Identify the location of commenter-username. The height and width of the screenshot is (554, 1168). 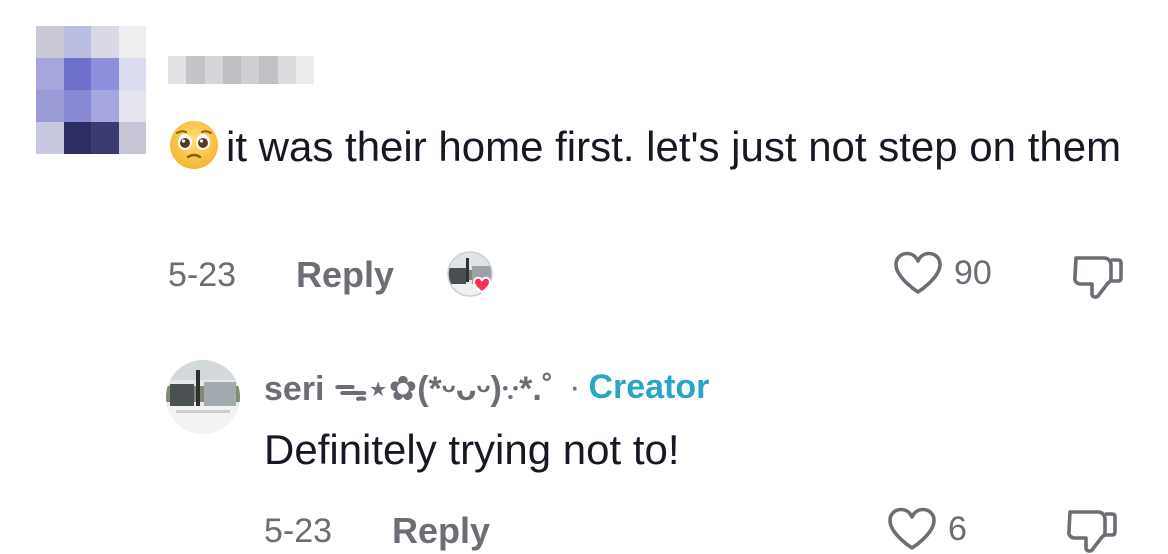
(241, 70).